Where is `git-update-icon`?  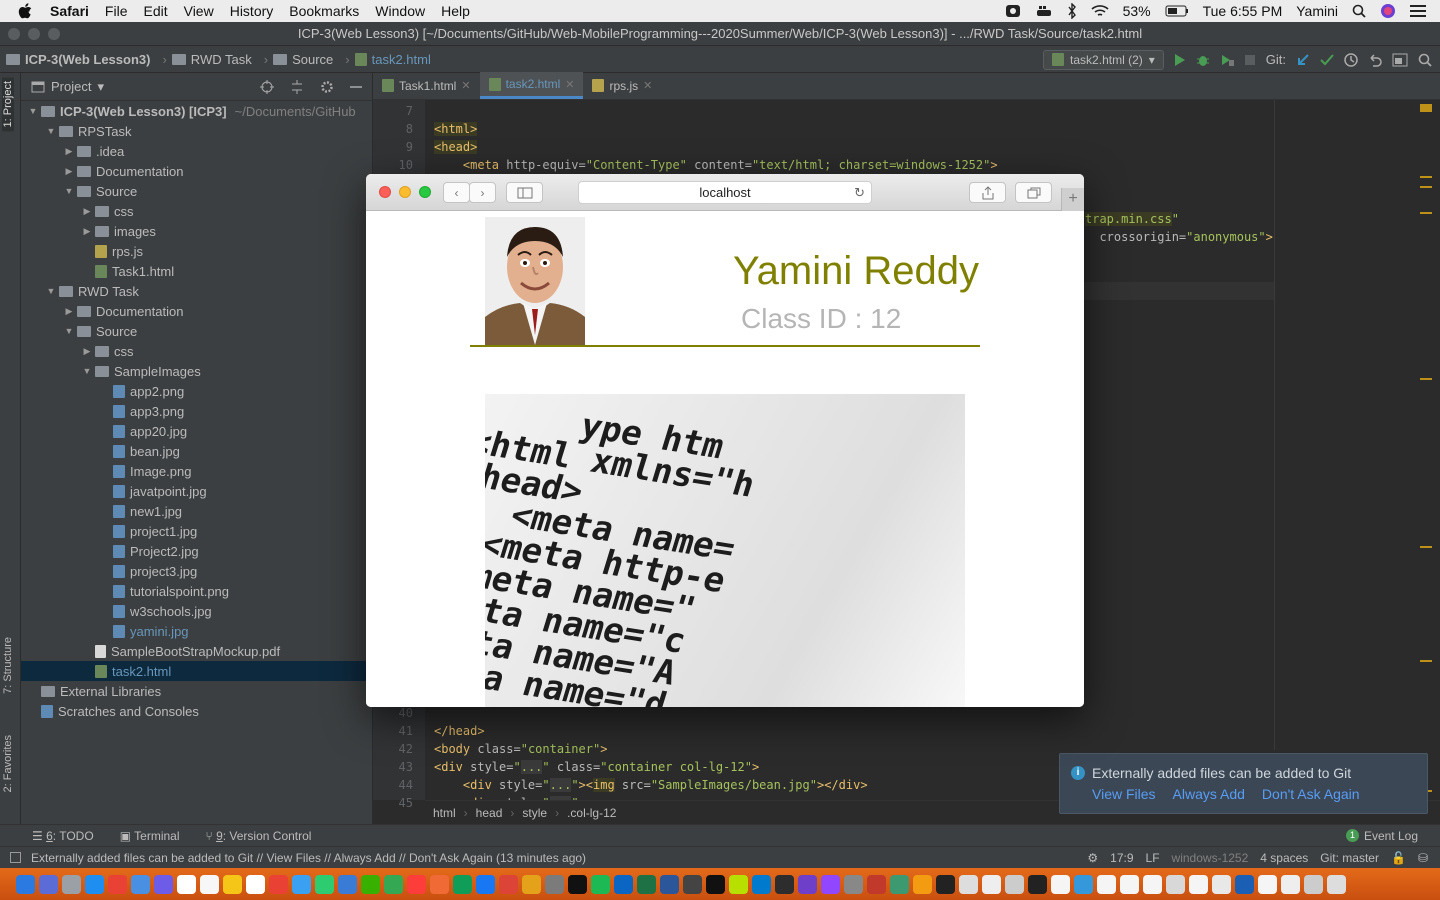
git-update-icon is located at coordinates (1303, 60).